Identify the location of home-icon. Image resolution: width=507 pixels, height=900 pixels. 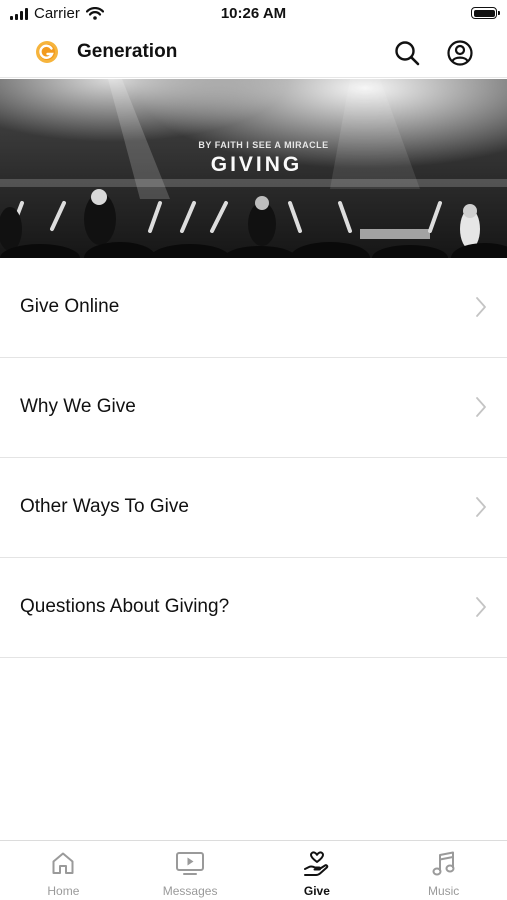
(63, 863).